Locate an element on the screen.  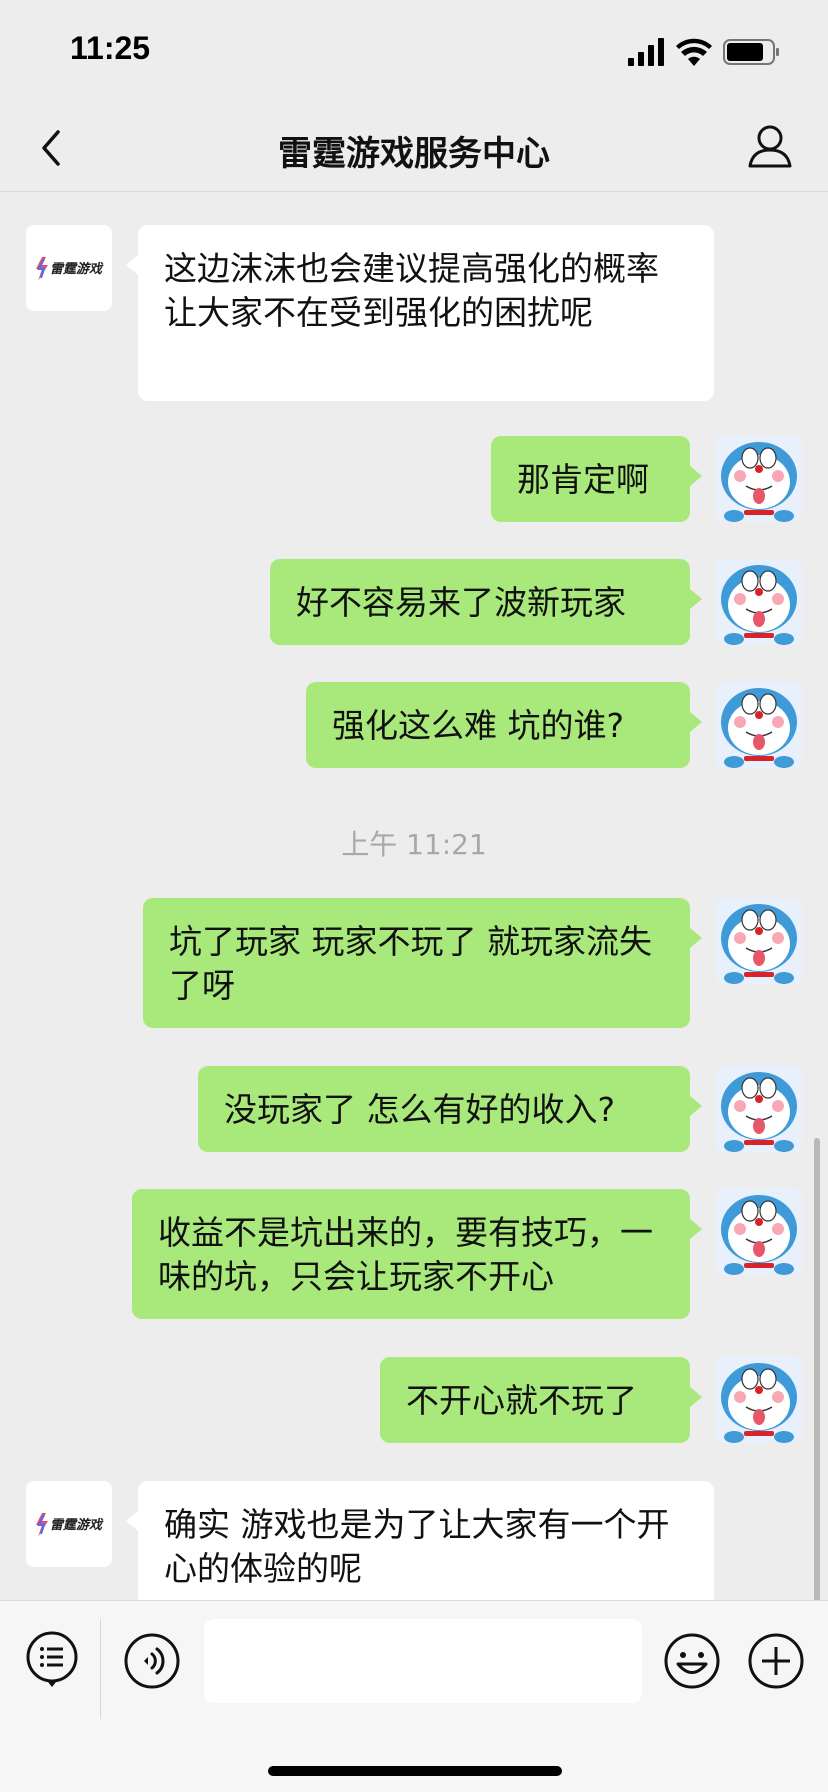
message-bubble: 确实 游戏也是为了让大家有一个开心的体验的呢 is located at coordinates (420, 1540).